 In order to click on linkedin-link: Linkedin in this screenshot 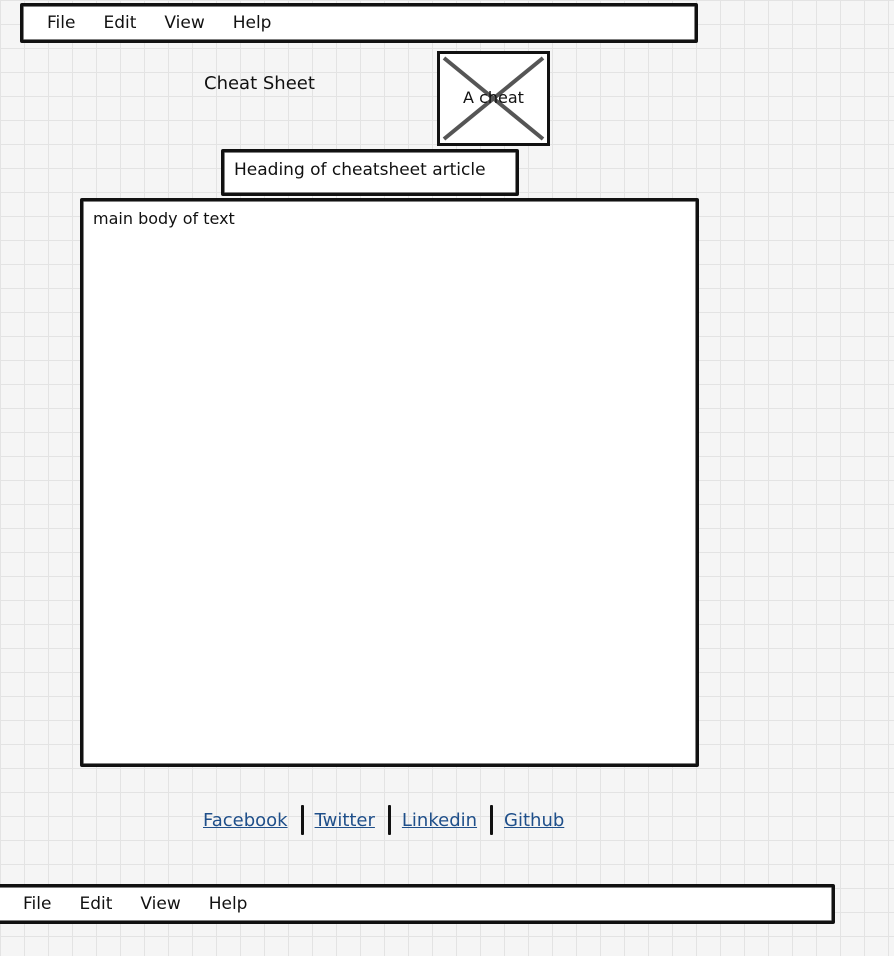, I will do `click(439, 820)`.